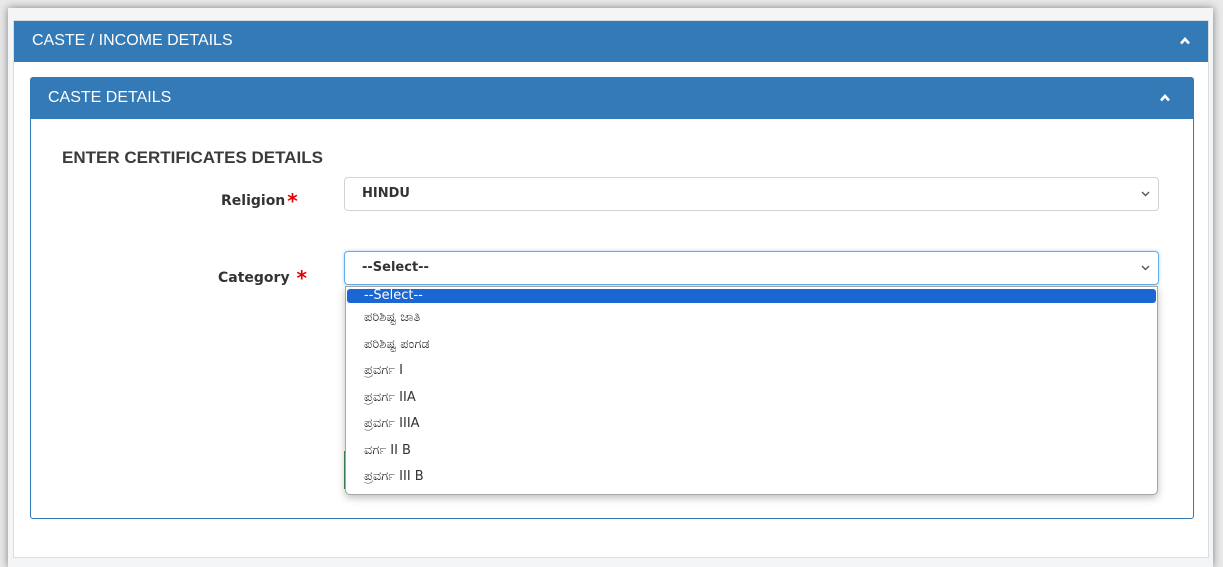  What do you see at coordinates (192, 157) in the screenshot?
I see `section-title: ENTER CERTIFICATES DETAILS` at bounding box center [192, 157].